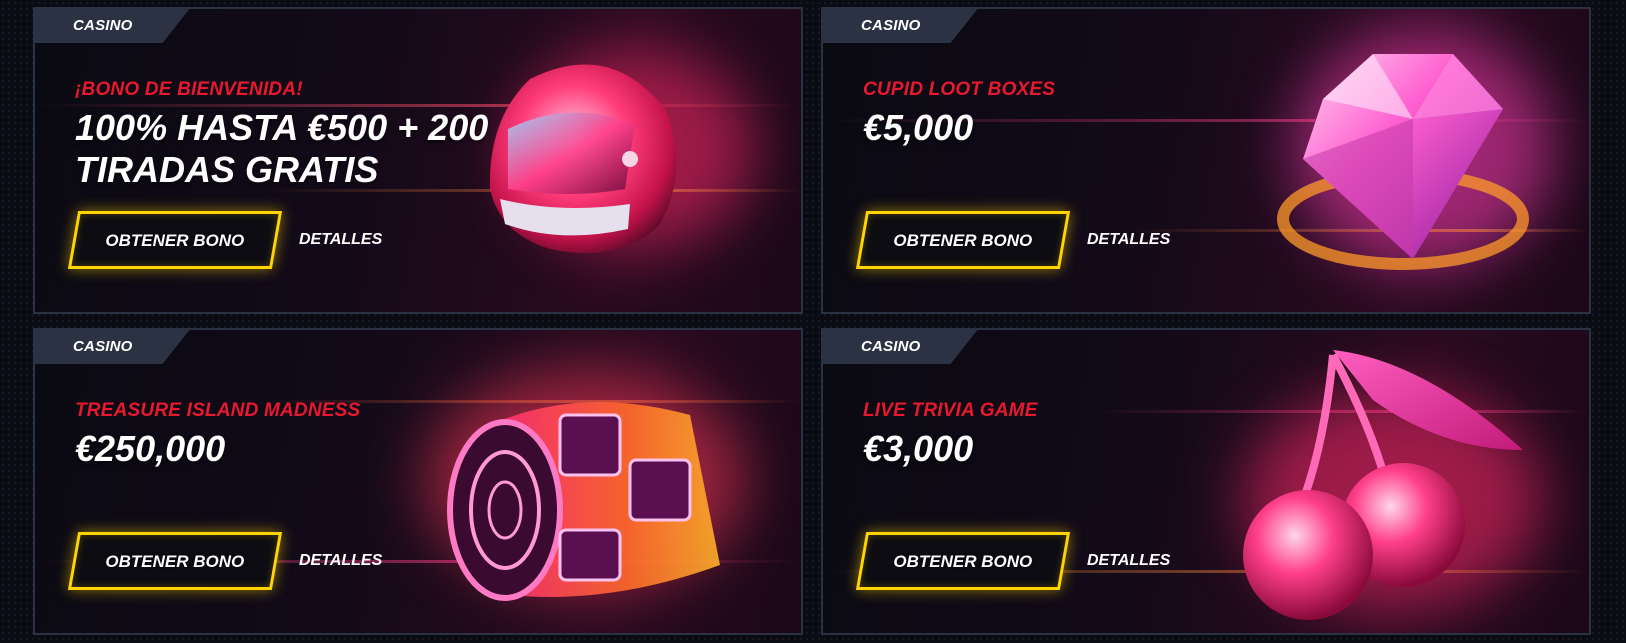 Image resolution: width=1626 pixels, height=643 pixels. Describe the element at coordinates (580, 495) in the screenshot. I see `slot-reels-icon` at that location.